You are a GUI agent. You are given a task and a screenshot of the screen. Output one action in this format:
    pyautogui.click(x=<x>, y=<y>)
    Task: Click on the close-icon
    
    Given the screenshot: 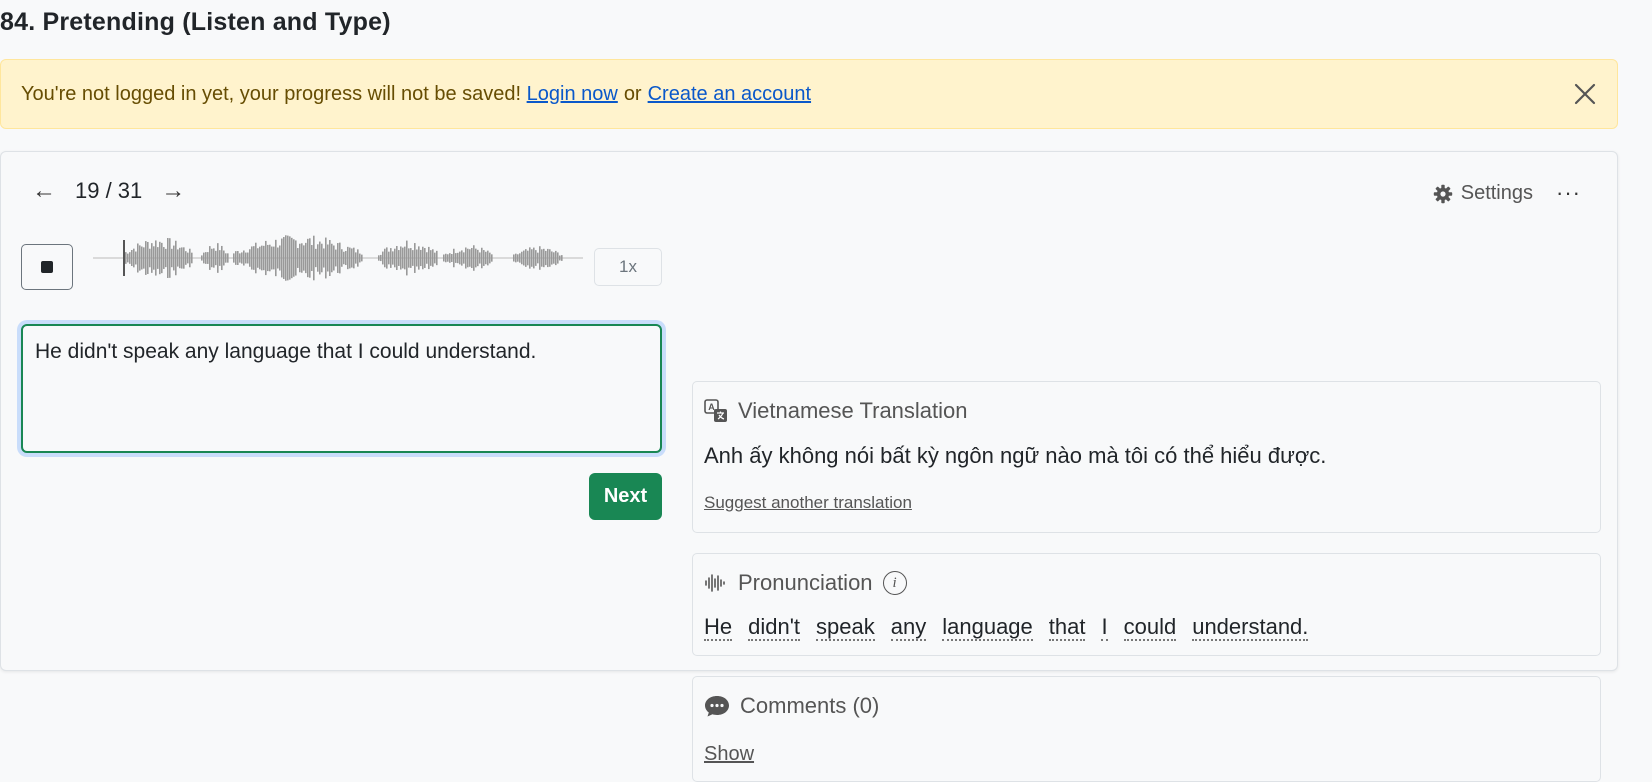 What is the action you would take?
    pyautogui.click(x=1585, y=94)
    